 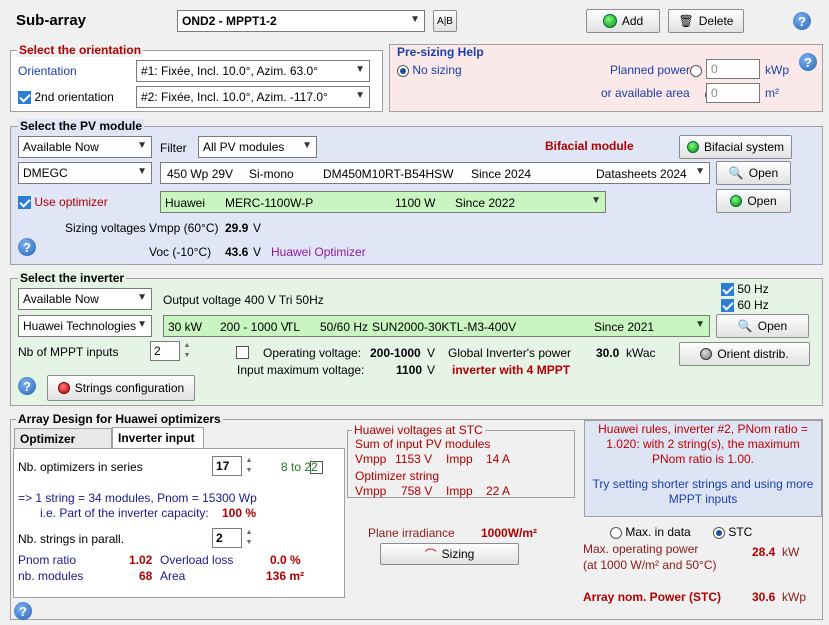 I want to click on module-tech: Si-mono, so click(x=271, y=174).